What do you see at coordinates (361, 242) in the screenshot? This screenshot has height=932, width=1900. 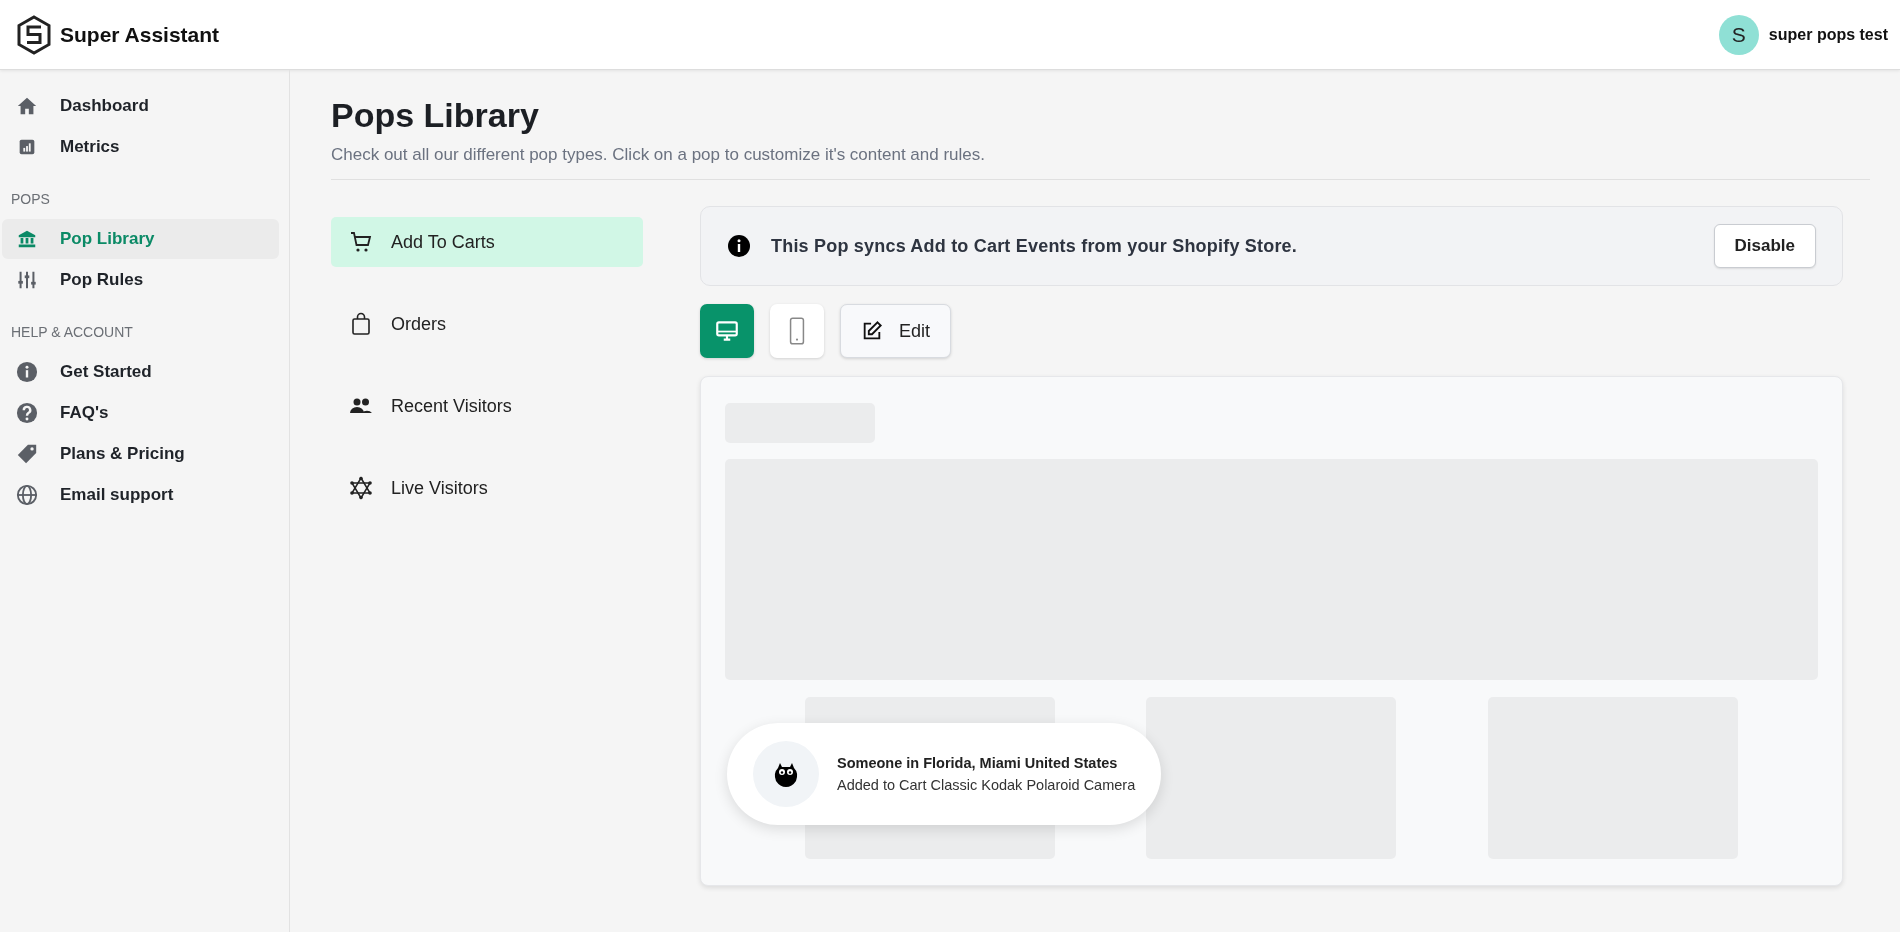 I see `cart-icon` at bounding box center [361, 242].